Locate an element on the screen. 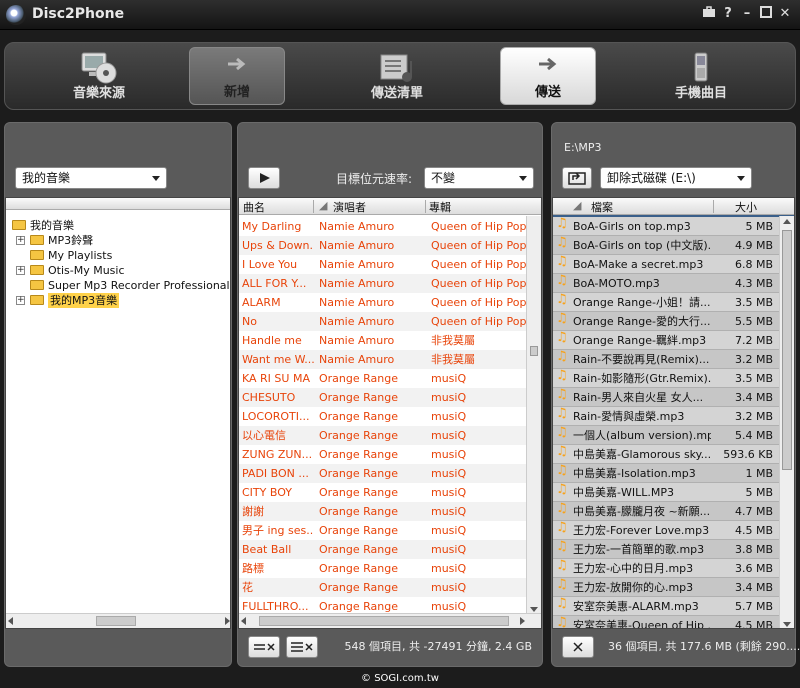  song-row: CHESUTO Orange Range musiQ is located at coordinates (383, 397).